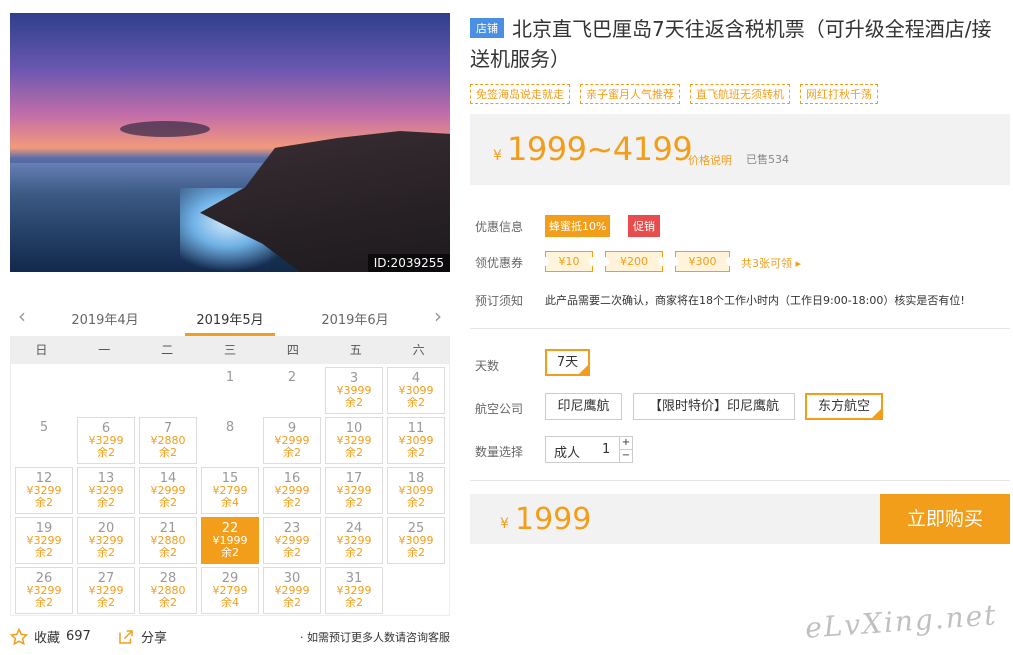 This screenshot has width=1013, height=655. Describe the element at coordinates (168, 590) in the screenshot. I see `calendar-day: 28 ¥2880 余2` at that location.